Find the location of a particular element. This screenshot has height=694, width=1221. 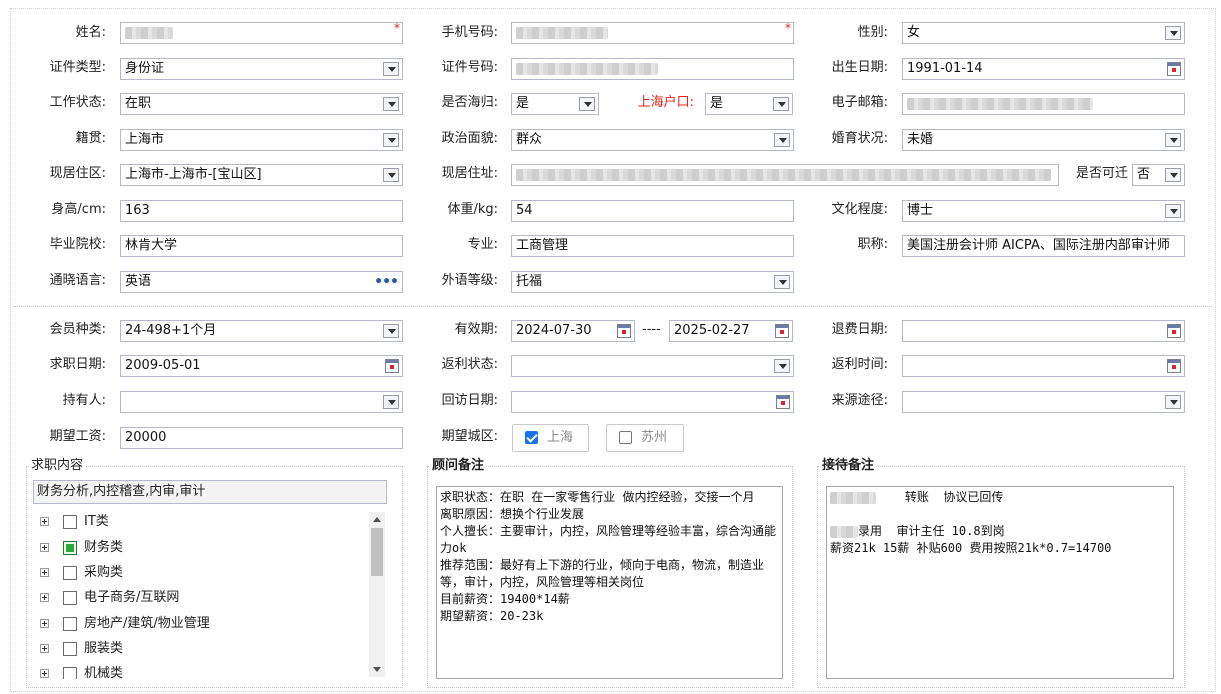

id-no-field is located at coordinates (652, 69).